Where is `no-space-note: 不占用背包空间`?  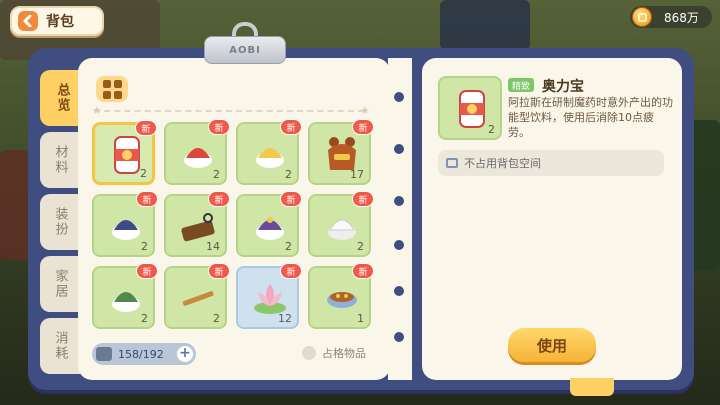 no-space-note: 不占用背包空间 is located at coordinates (551, 163).